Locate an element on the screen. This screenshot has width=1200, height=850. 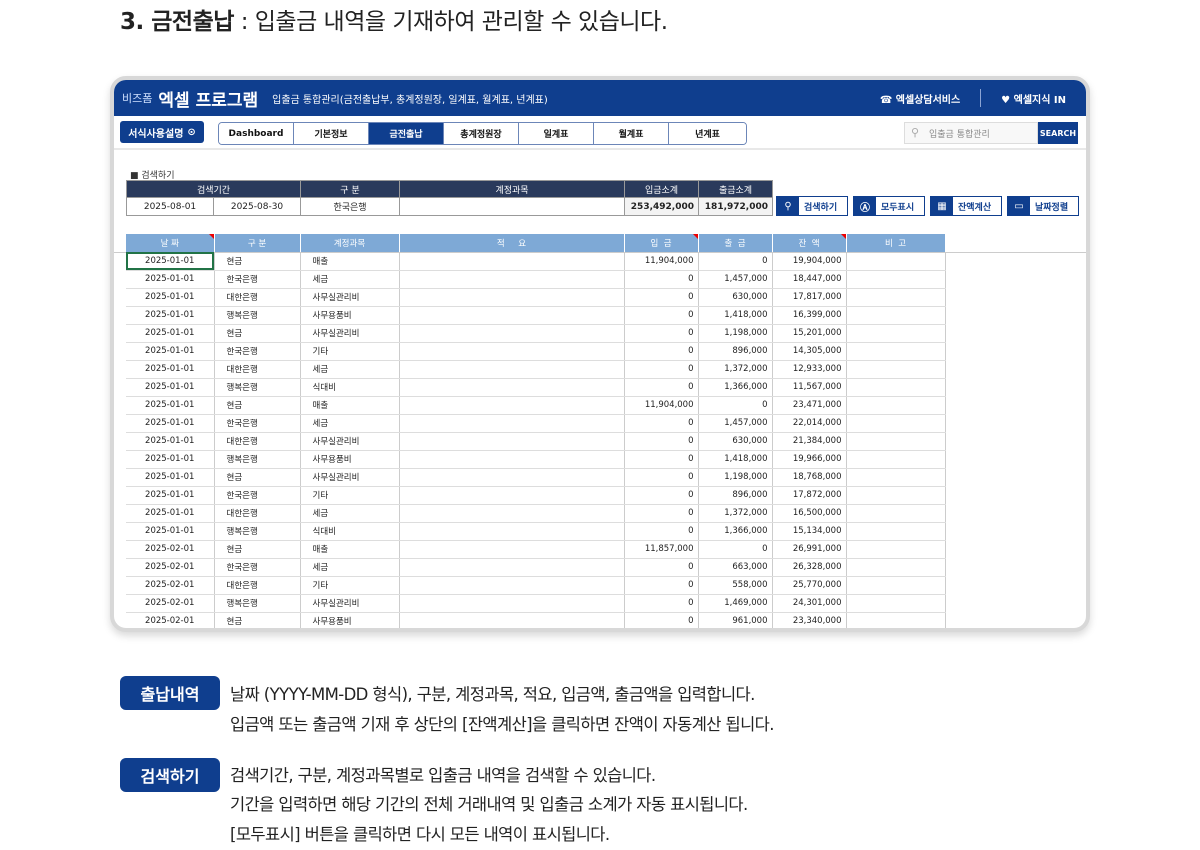
tab-basic-info: 기본정보 is located at coordinates (331, 133).